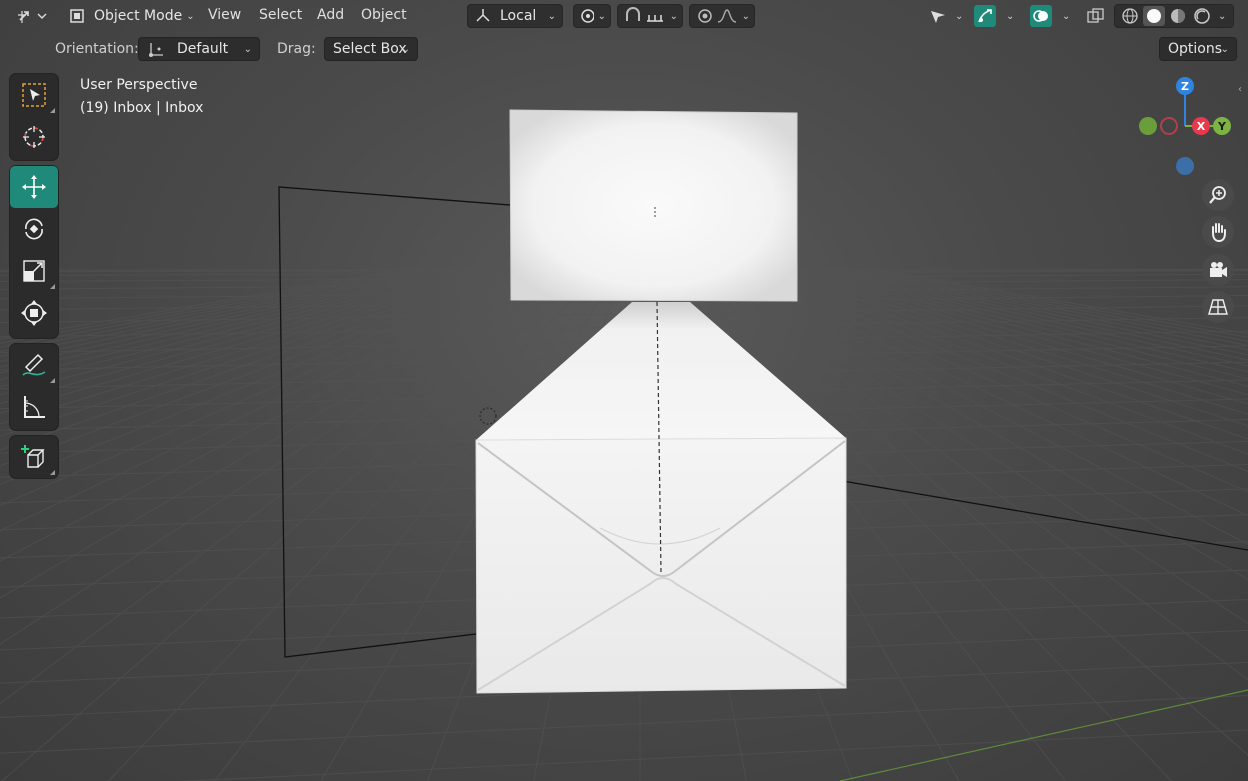  I want to click on view-name-label: User Perspective, so click(139, 85).